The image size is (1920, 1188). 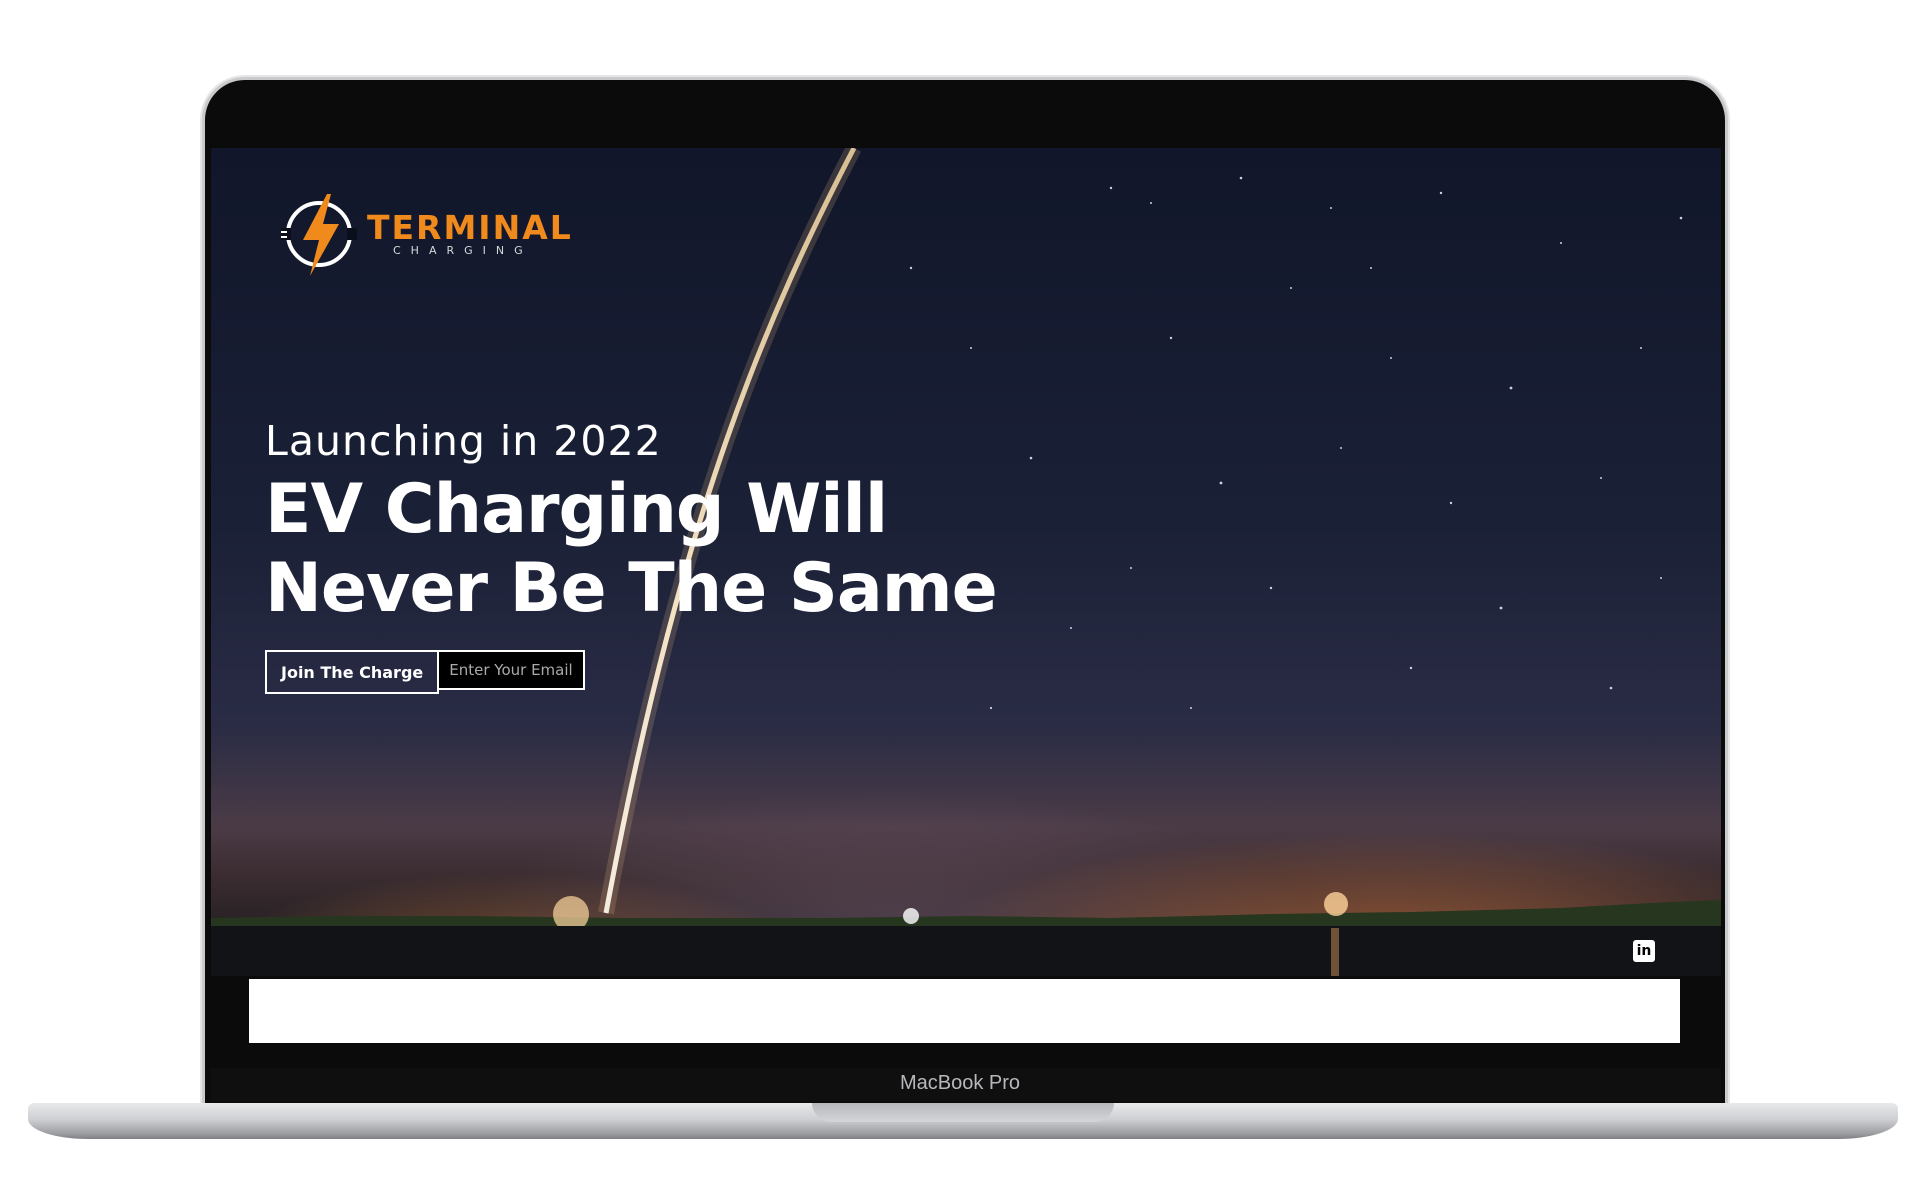 What do you see at coordinates (512, 670) in the screenshot?
I see `email-input: Enter Your Email` at bounding box center [512, 670].